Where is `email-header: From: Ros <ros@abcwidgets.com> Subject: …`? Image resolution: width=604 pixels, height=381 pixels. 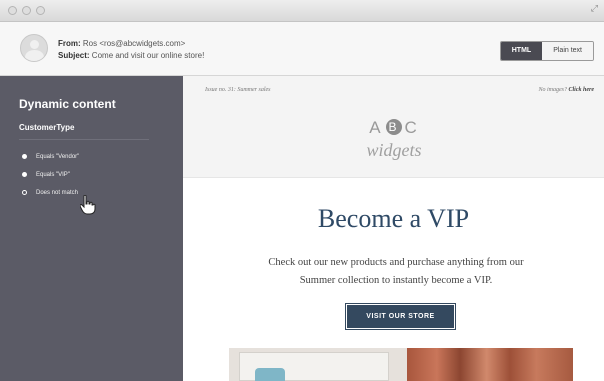
email-header: From: Ros <ros@abcwidgets.com> Subject: … is located at coordinates (302, 49).